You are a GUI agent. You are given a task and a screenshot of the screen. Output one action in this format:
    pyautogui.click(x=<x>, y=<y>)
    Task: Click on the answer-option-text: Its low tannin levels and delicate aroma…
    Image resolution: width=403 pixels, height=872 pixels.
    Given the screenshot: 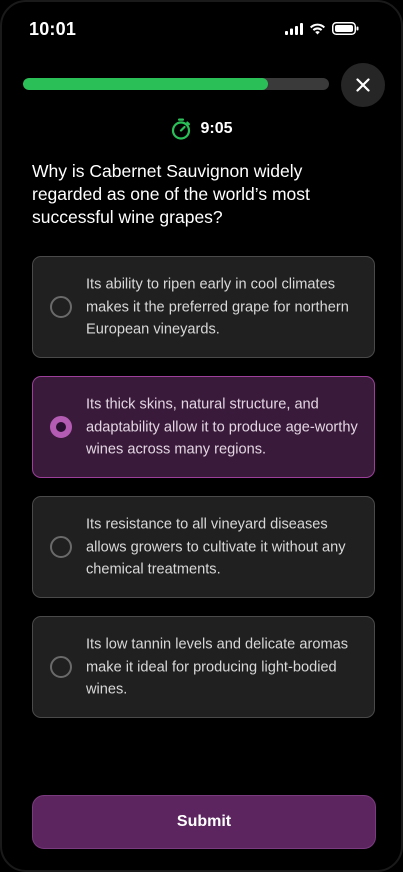 What is the action you would take?
    pyautogui.click(x=217, y=667)
    